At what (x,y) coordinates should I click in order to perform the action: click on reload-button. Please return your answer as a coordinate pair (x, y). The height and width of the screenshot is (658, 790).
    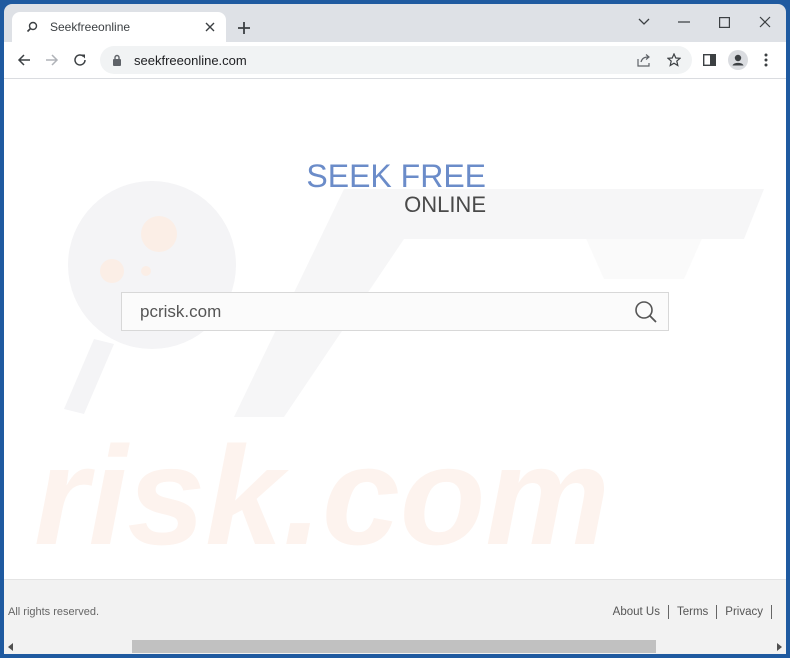
    Looking at the image, I should click on (80, 60).